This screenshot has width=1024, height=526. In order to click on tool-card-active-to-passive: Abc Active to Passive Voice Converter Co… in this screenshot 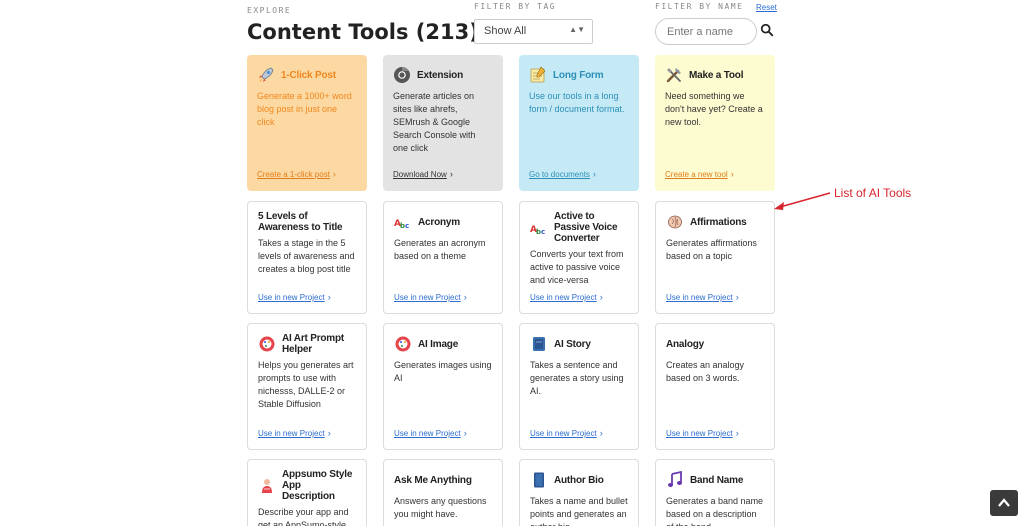, I will do `click(579, 257)`.